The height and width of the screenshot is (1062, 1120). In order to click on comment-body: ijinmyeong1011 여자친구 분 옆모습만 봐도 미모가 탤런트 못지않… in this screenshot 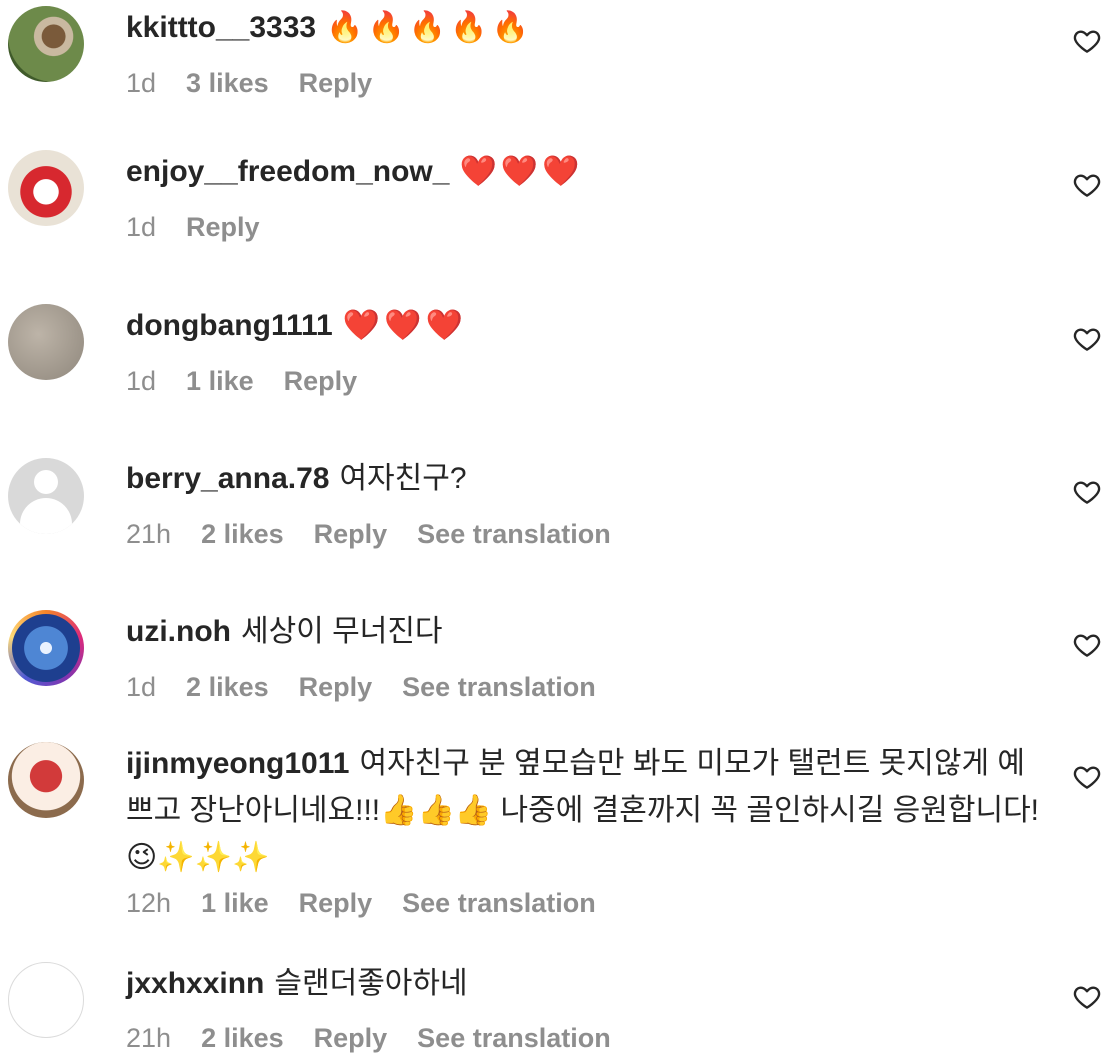, I will do `click(586, 810)`.